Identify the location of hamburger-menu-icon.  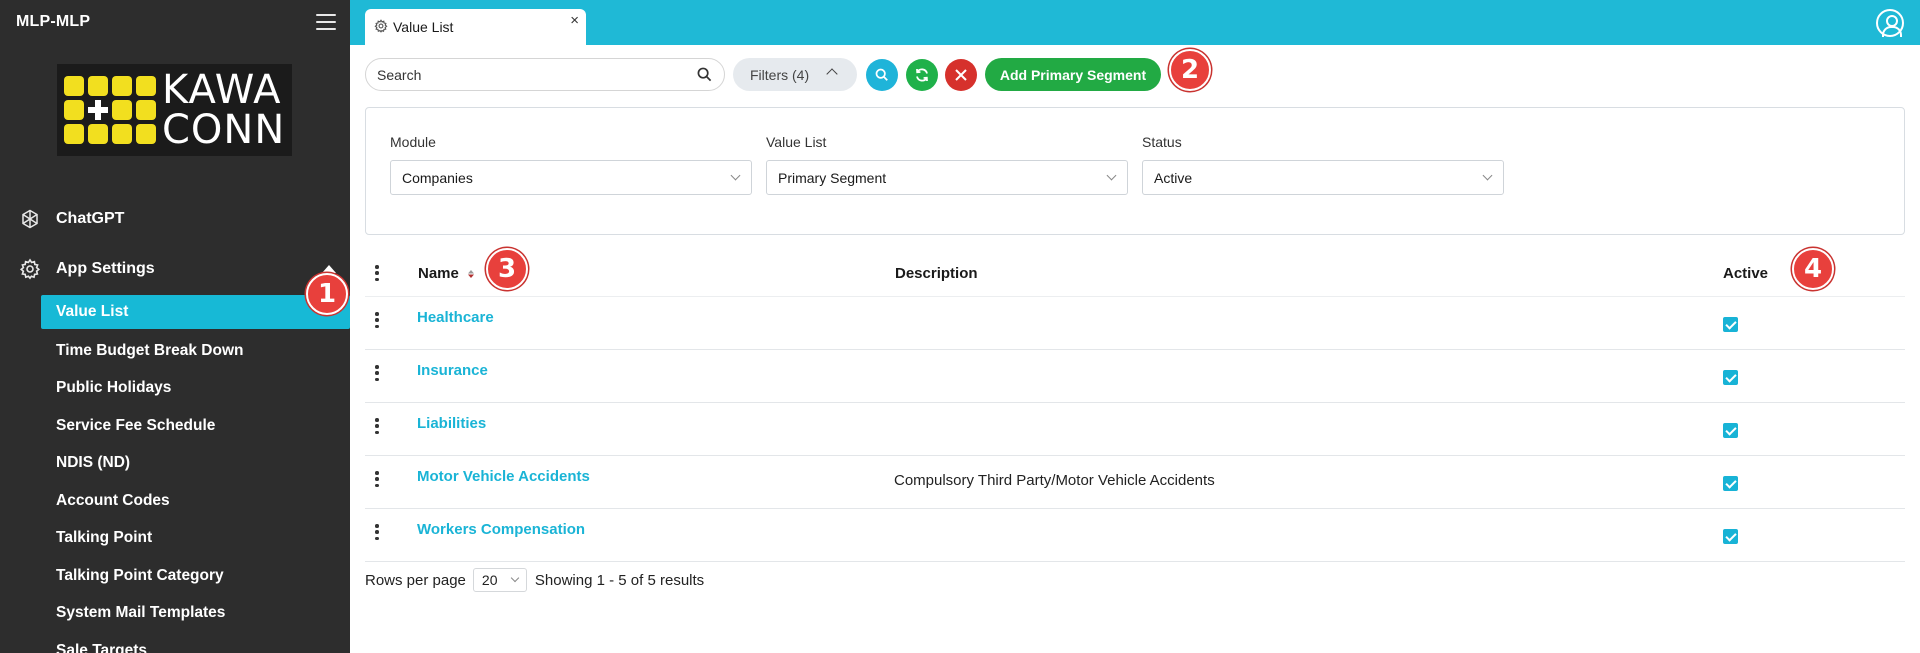
(326, 22).